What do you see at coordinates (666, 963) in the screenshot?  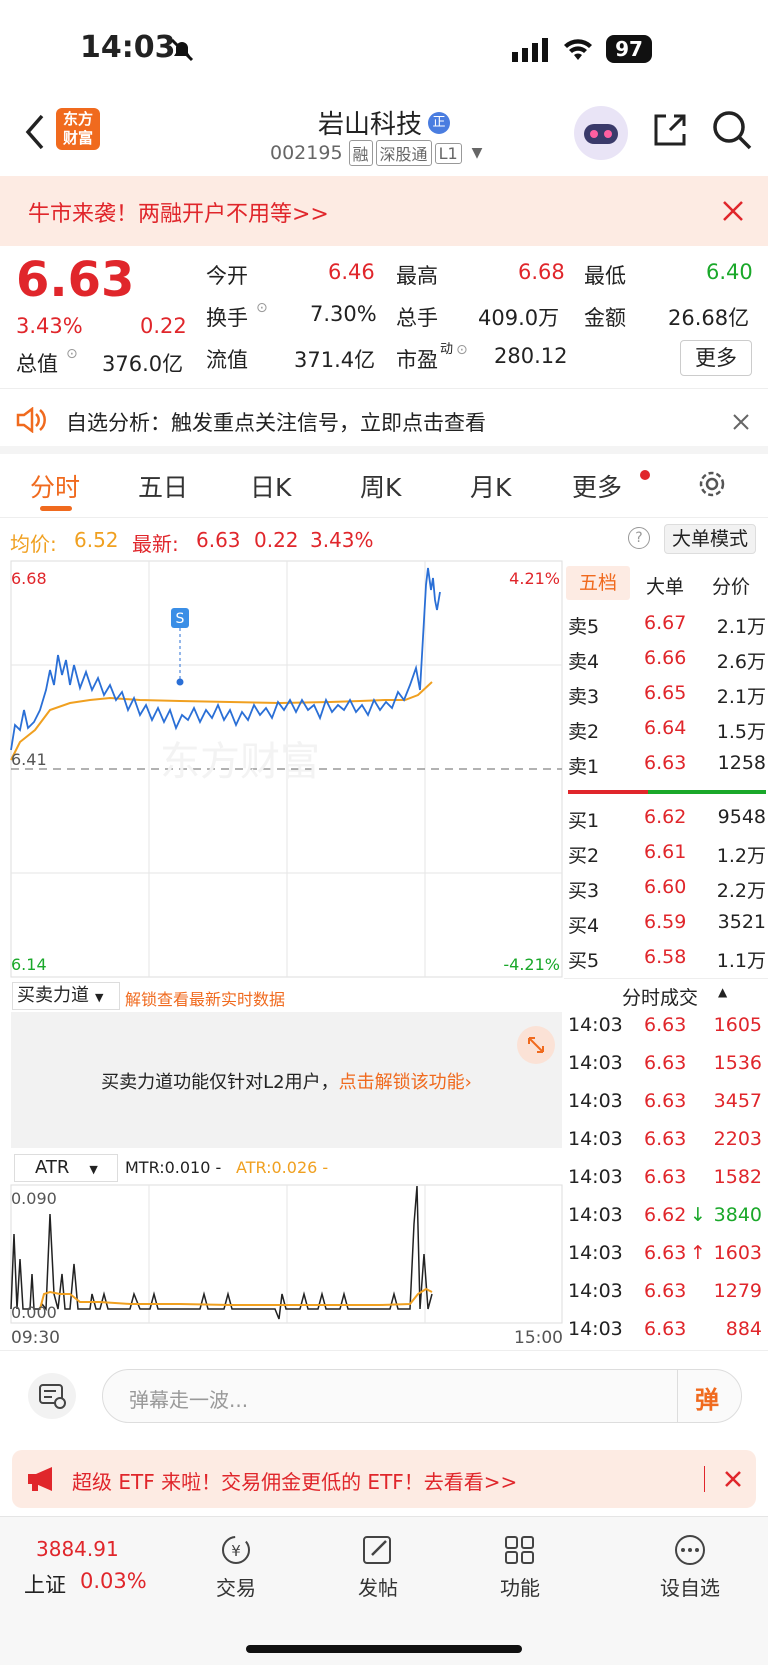 I see `bid-row: 买5 6.58 1.1万` at bounding box center [666, 963].